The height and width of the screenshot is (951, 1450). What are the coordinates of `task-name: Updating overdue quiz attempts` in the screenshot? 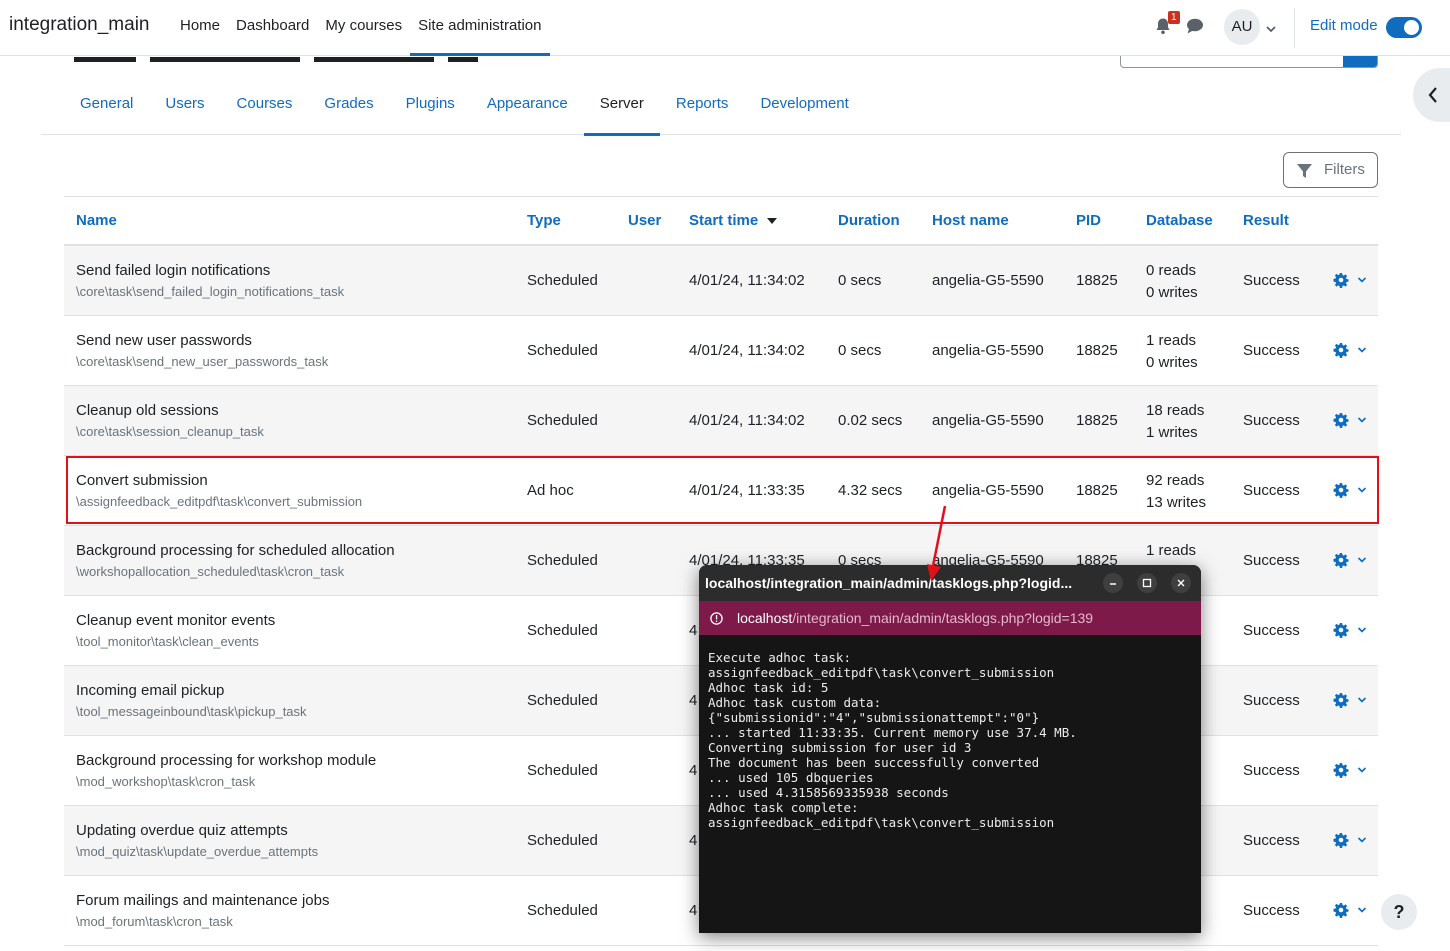 It's located at (182, 830).